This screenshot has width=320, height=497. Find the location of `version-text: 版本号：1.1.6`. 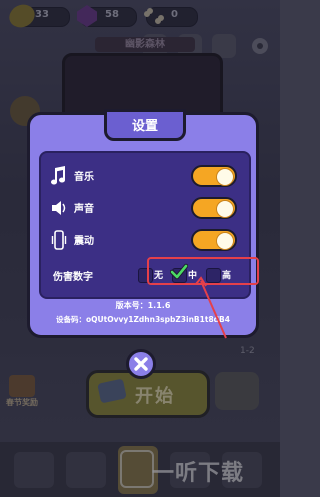

version-text: 版本号：1.1.6 is located at coordinates (143, 305).